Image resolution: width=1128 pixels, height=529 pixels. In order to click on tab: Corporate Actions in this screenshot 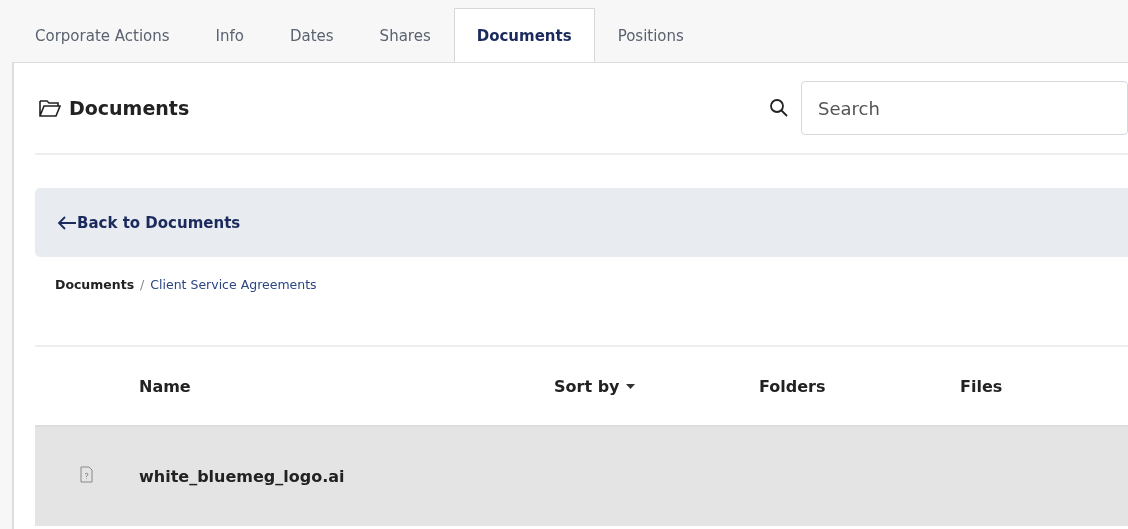, I will do `click(102, 35)`.